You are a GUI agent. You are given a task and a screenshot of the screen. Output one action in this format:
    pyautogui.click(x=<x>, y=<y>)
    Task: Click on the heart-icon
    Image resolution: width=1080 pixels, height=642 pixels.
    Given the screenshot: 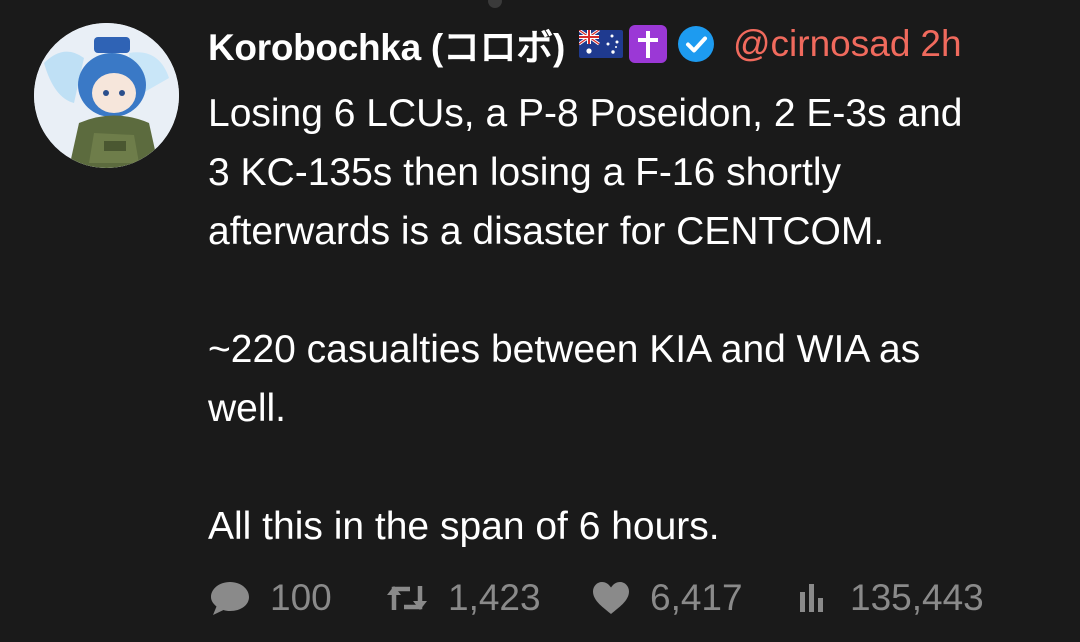 What is the action you would take?
    pyautogui.click(x=611, y=598)
    